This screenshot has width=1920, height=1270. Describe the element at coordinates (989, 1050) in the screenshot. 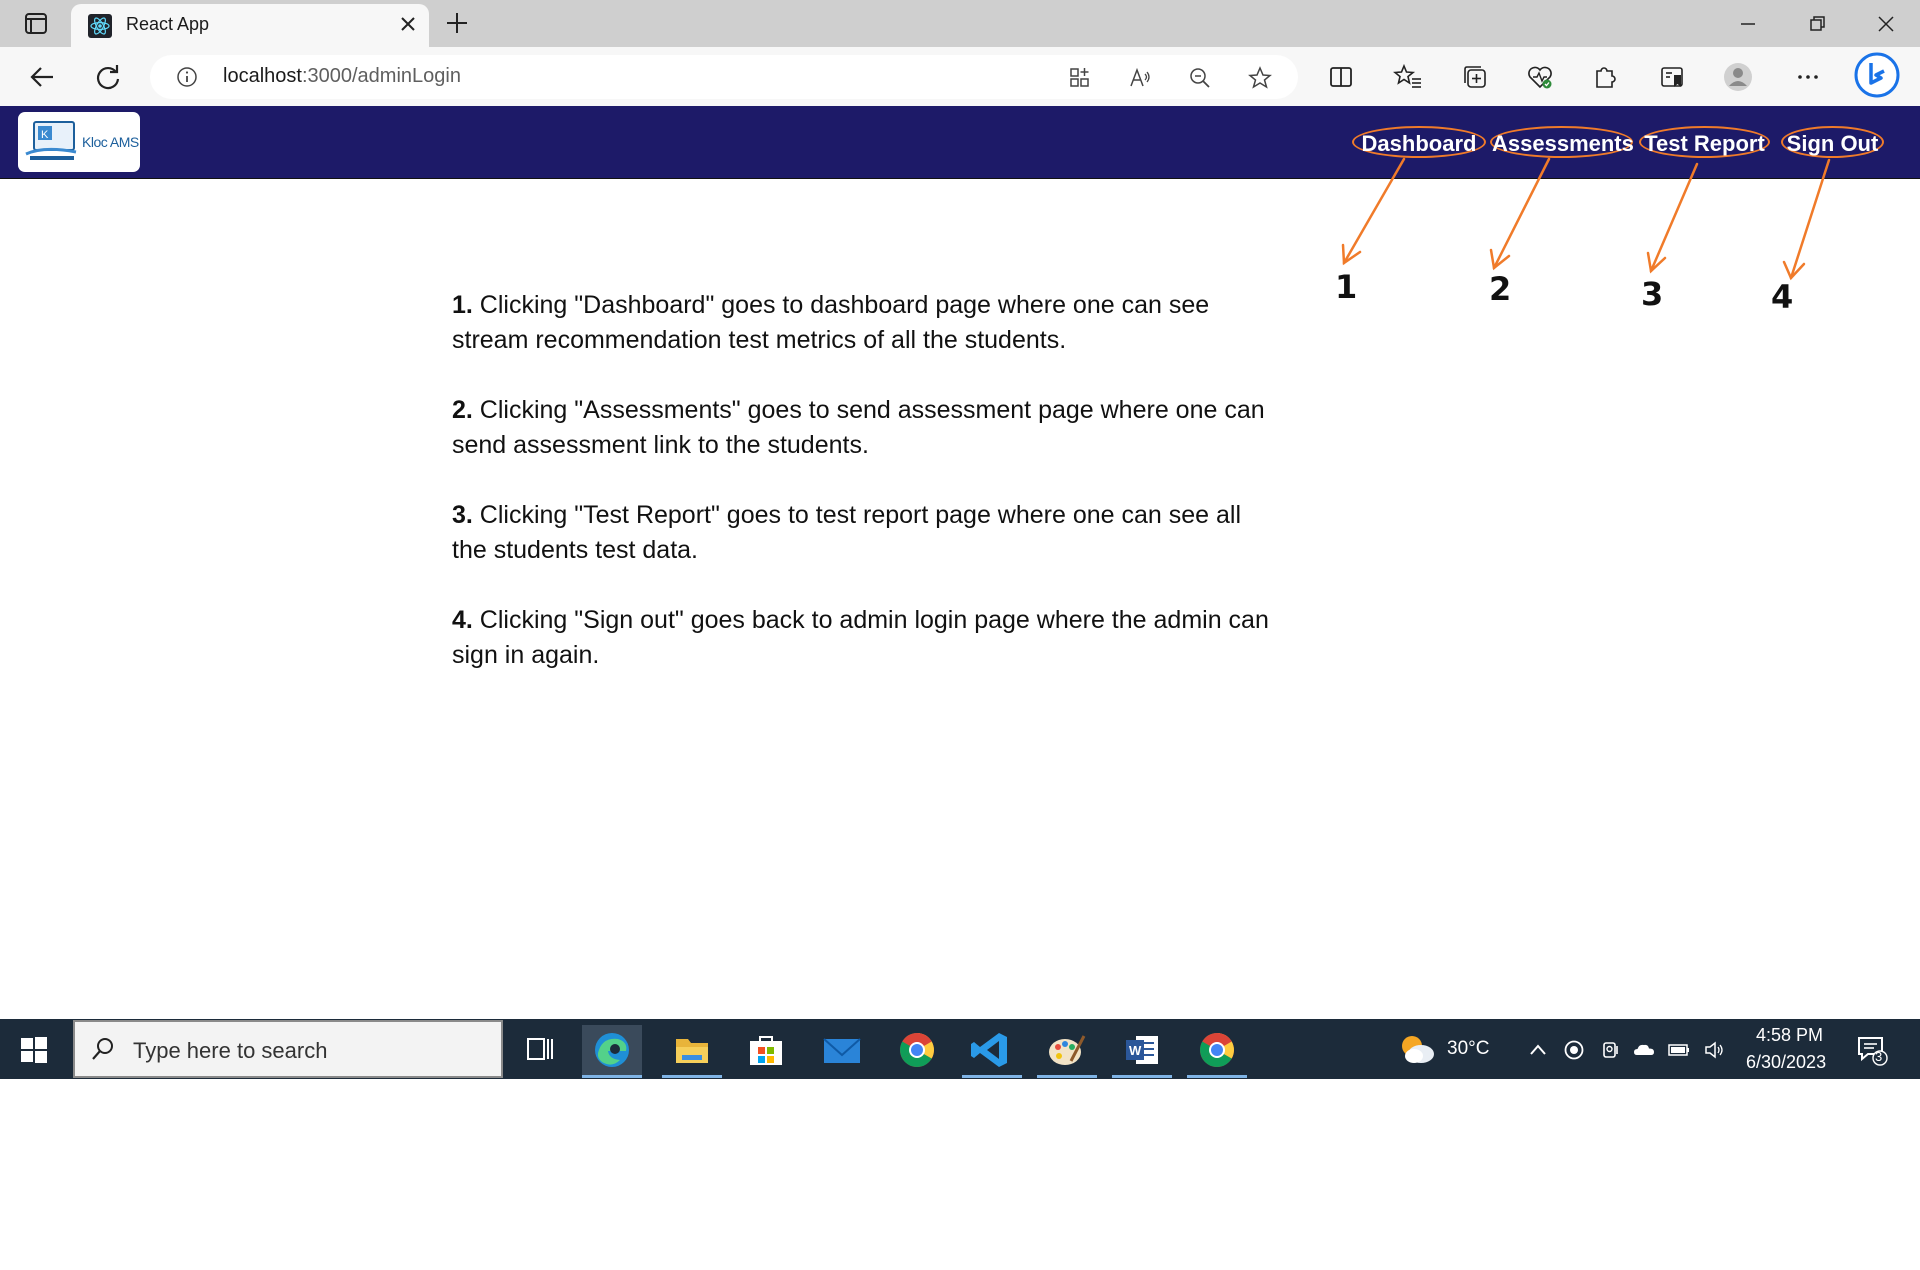

I see `vscode-icon` at that location.